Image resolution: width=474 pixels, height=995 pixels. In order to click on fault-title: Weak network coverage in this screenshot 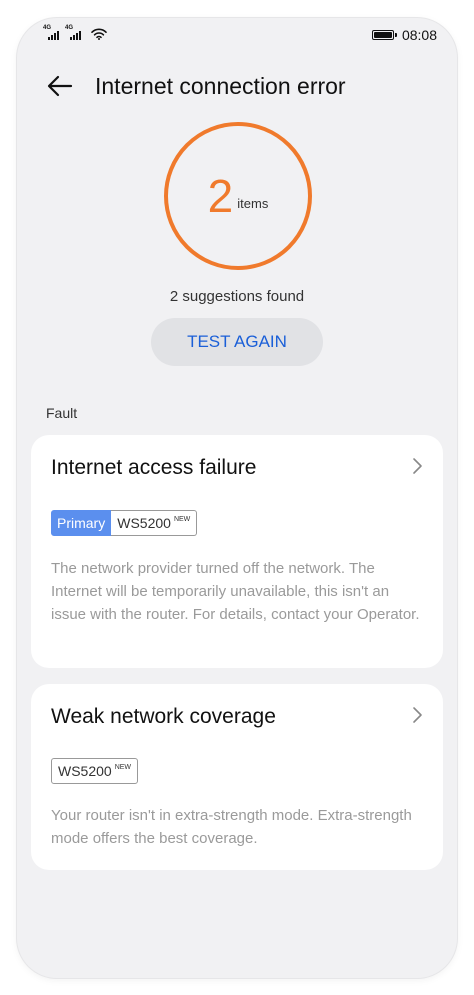, I will do `click(163, 716)`.